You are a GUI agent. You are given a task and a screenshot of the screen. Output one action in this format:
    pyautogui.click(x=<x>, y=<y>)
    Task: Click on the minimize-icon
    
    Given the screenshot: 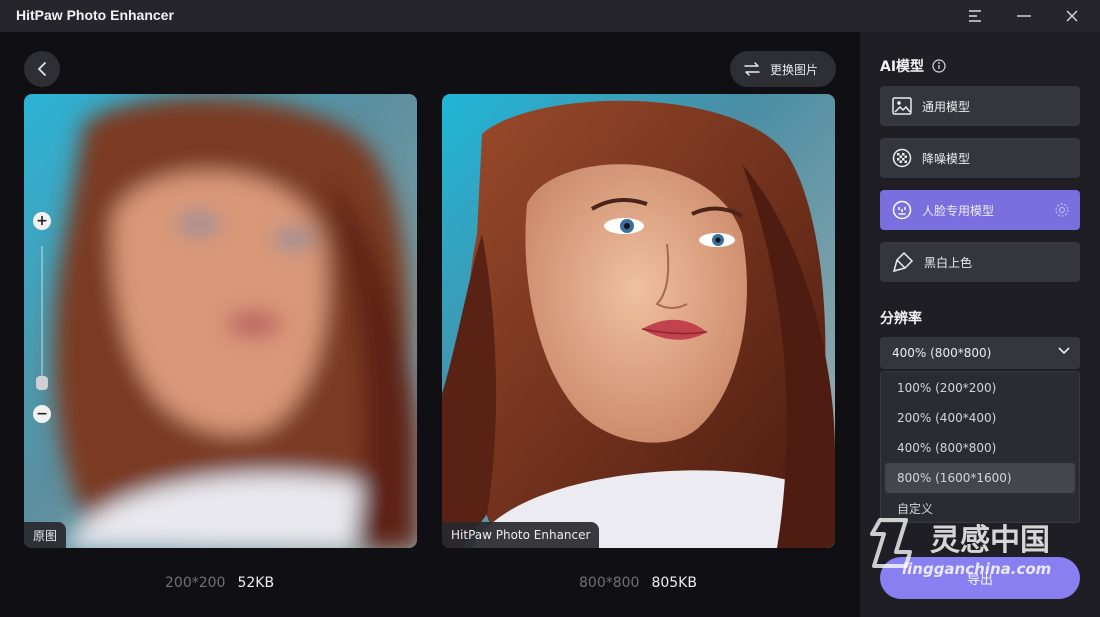 What is the action you would take?
    pyautogui.click(x=1024, y=16)
    